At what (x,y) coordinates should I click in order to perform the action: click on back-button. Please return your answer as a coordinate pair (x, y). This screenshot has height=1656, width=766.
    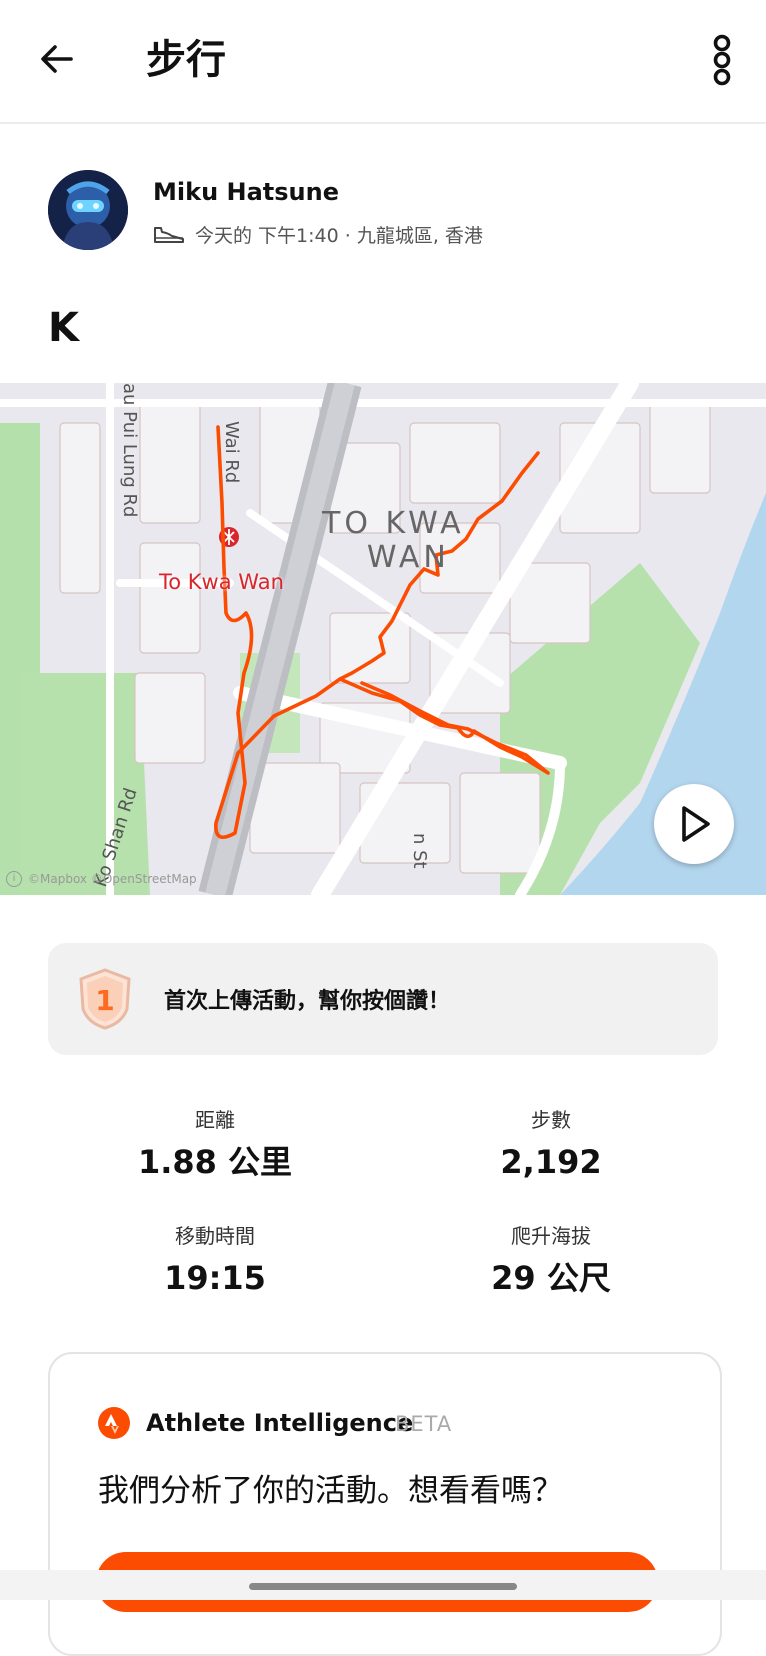
    Looking at the image, I should click on (57, 59).